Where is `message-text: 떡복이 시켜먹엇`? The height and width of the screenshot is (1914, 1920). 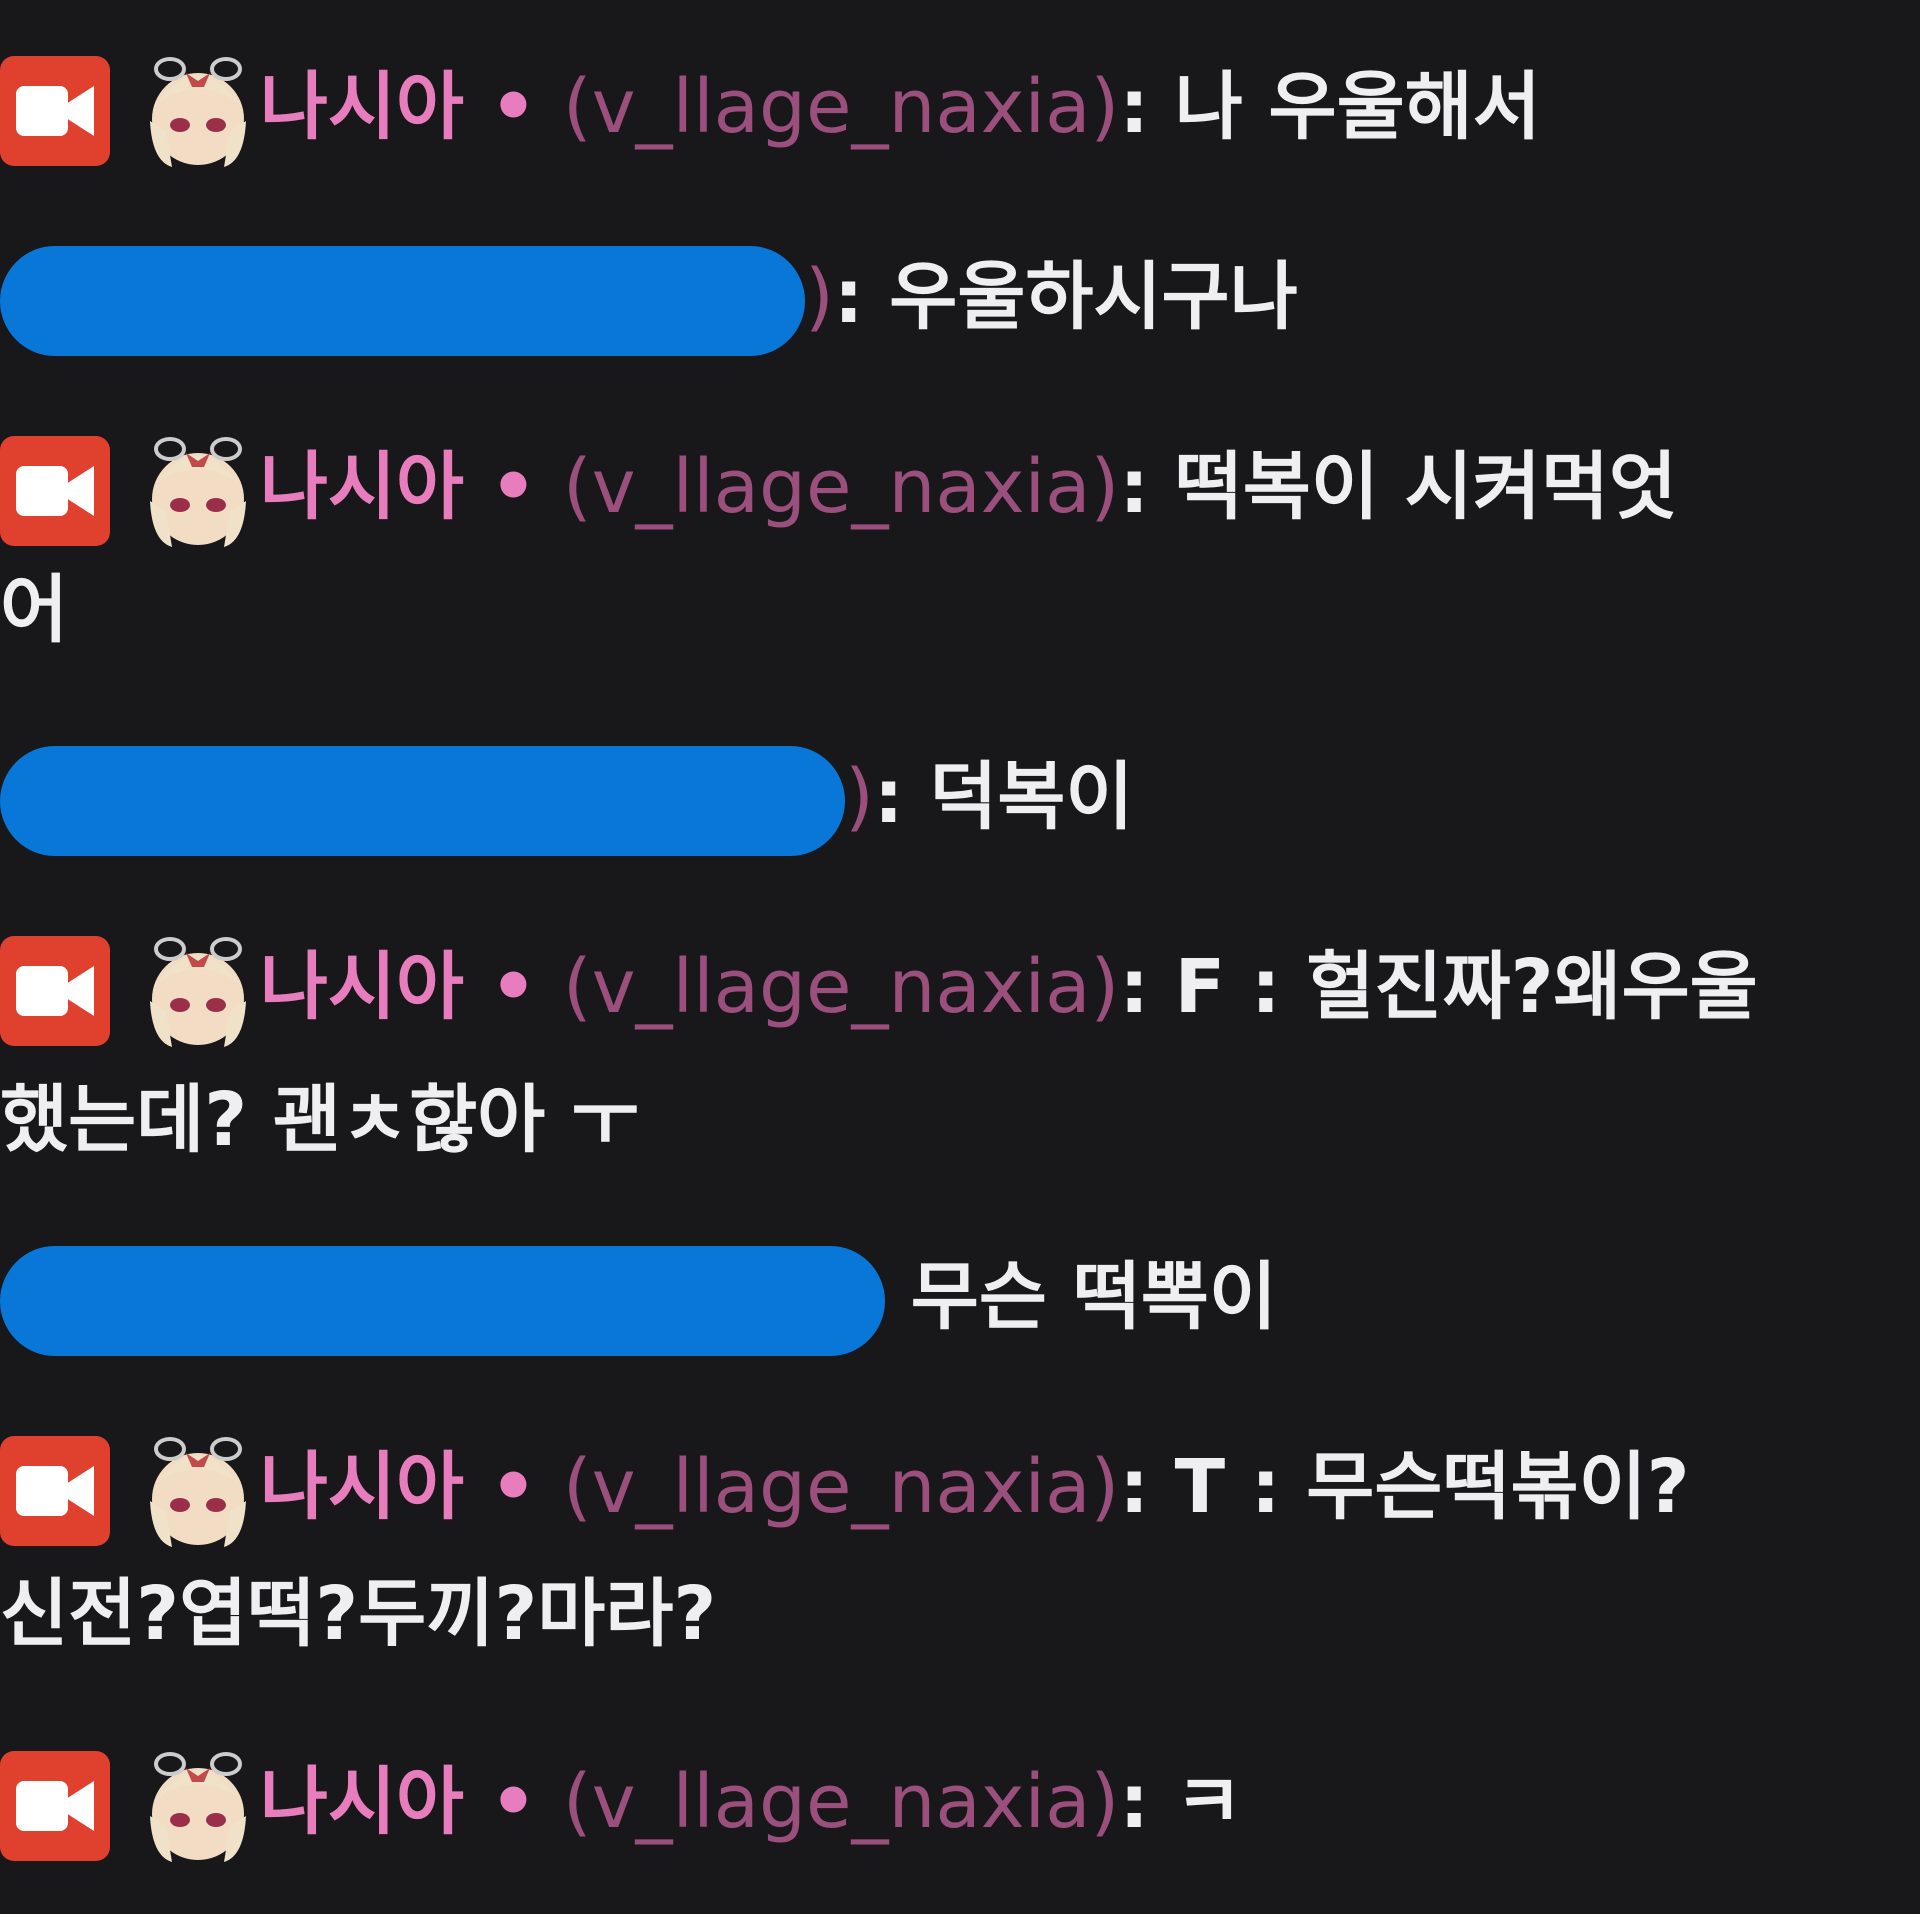
message-text: 떡복이 시켜먹엇 is located at coordinates (1425, 487).